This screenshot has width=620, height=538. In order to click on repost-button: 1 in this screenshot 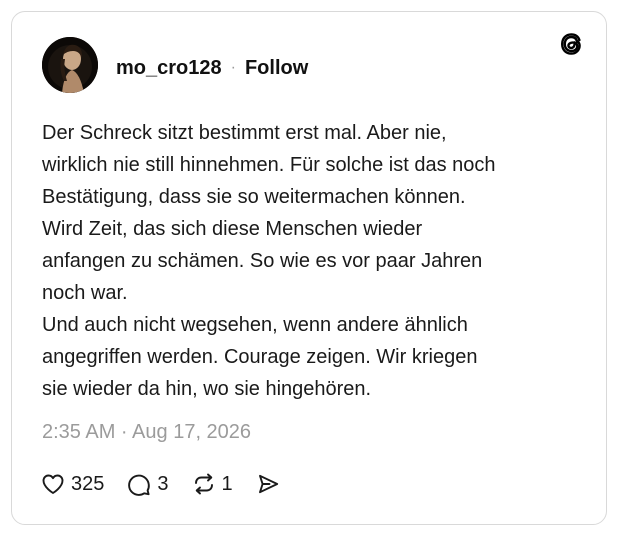, I will do `click(212, 484)`.